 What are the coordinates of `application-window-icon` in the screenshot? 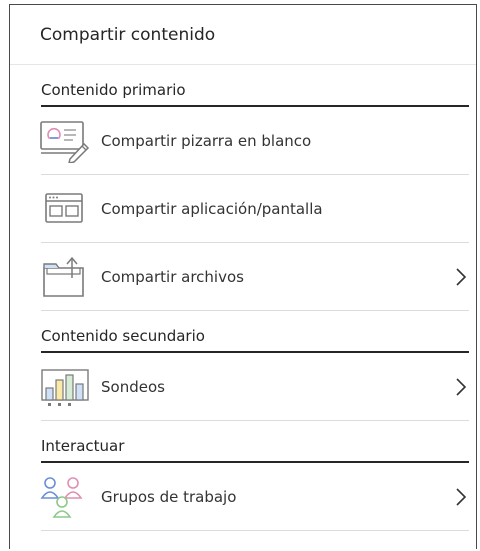 It's located at (66, 209).